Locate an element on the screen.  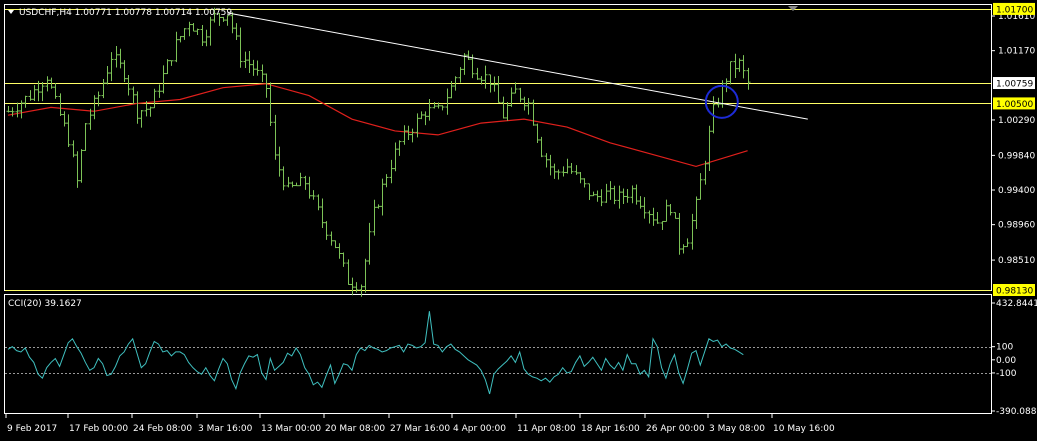
cci-label: CCI(20) 39.1627 is located at coordinates (45, 304).